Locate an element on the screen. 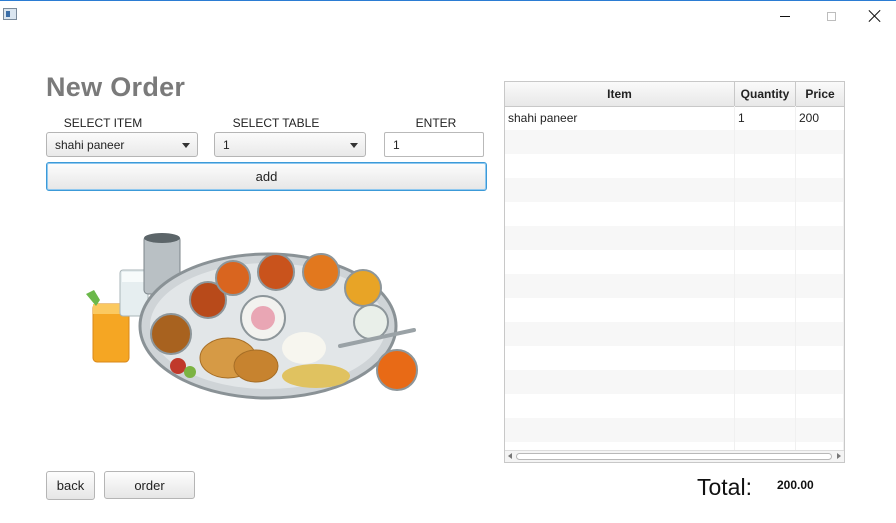  maximize-icon is located at coordinates (831, 16).